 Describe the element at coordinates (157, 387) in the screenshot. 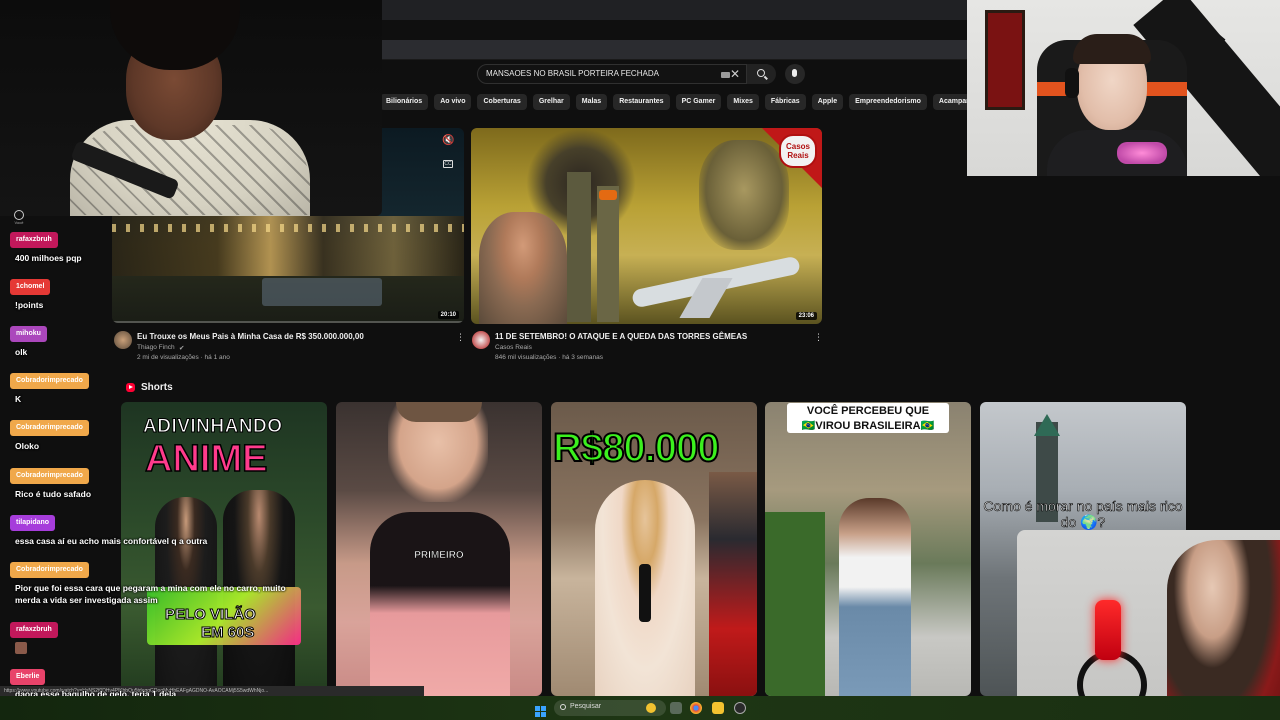

I see `shorts-label: Shorts` at that location.